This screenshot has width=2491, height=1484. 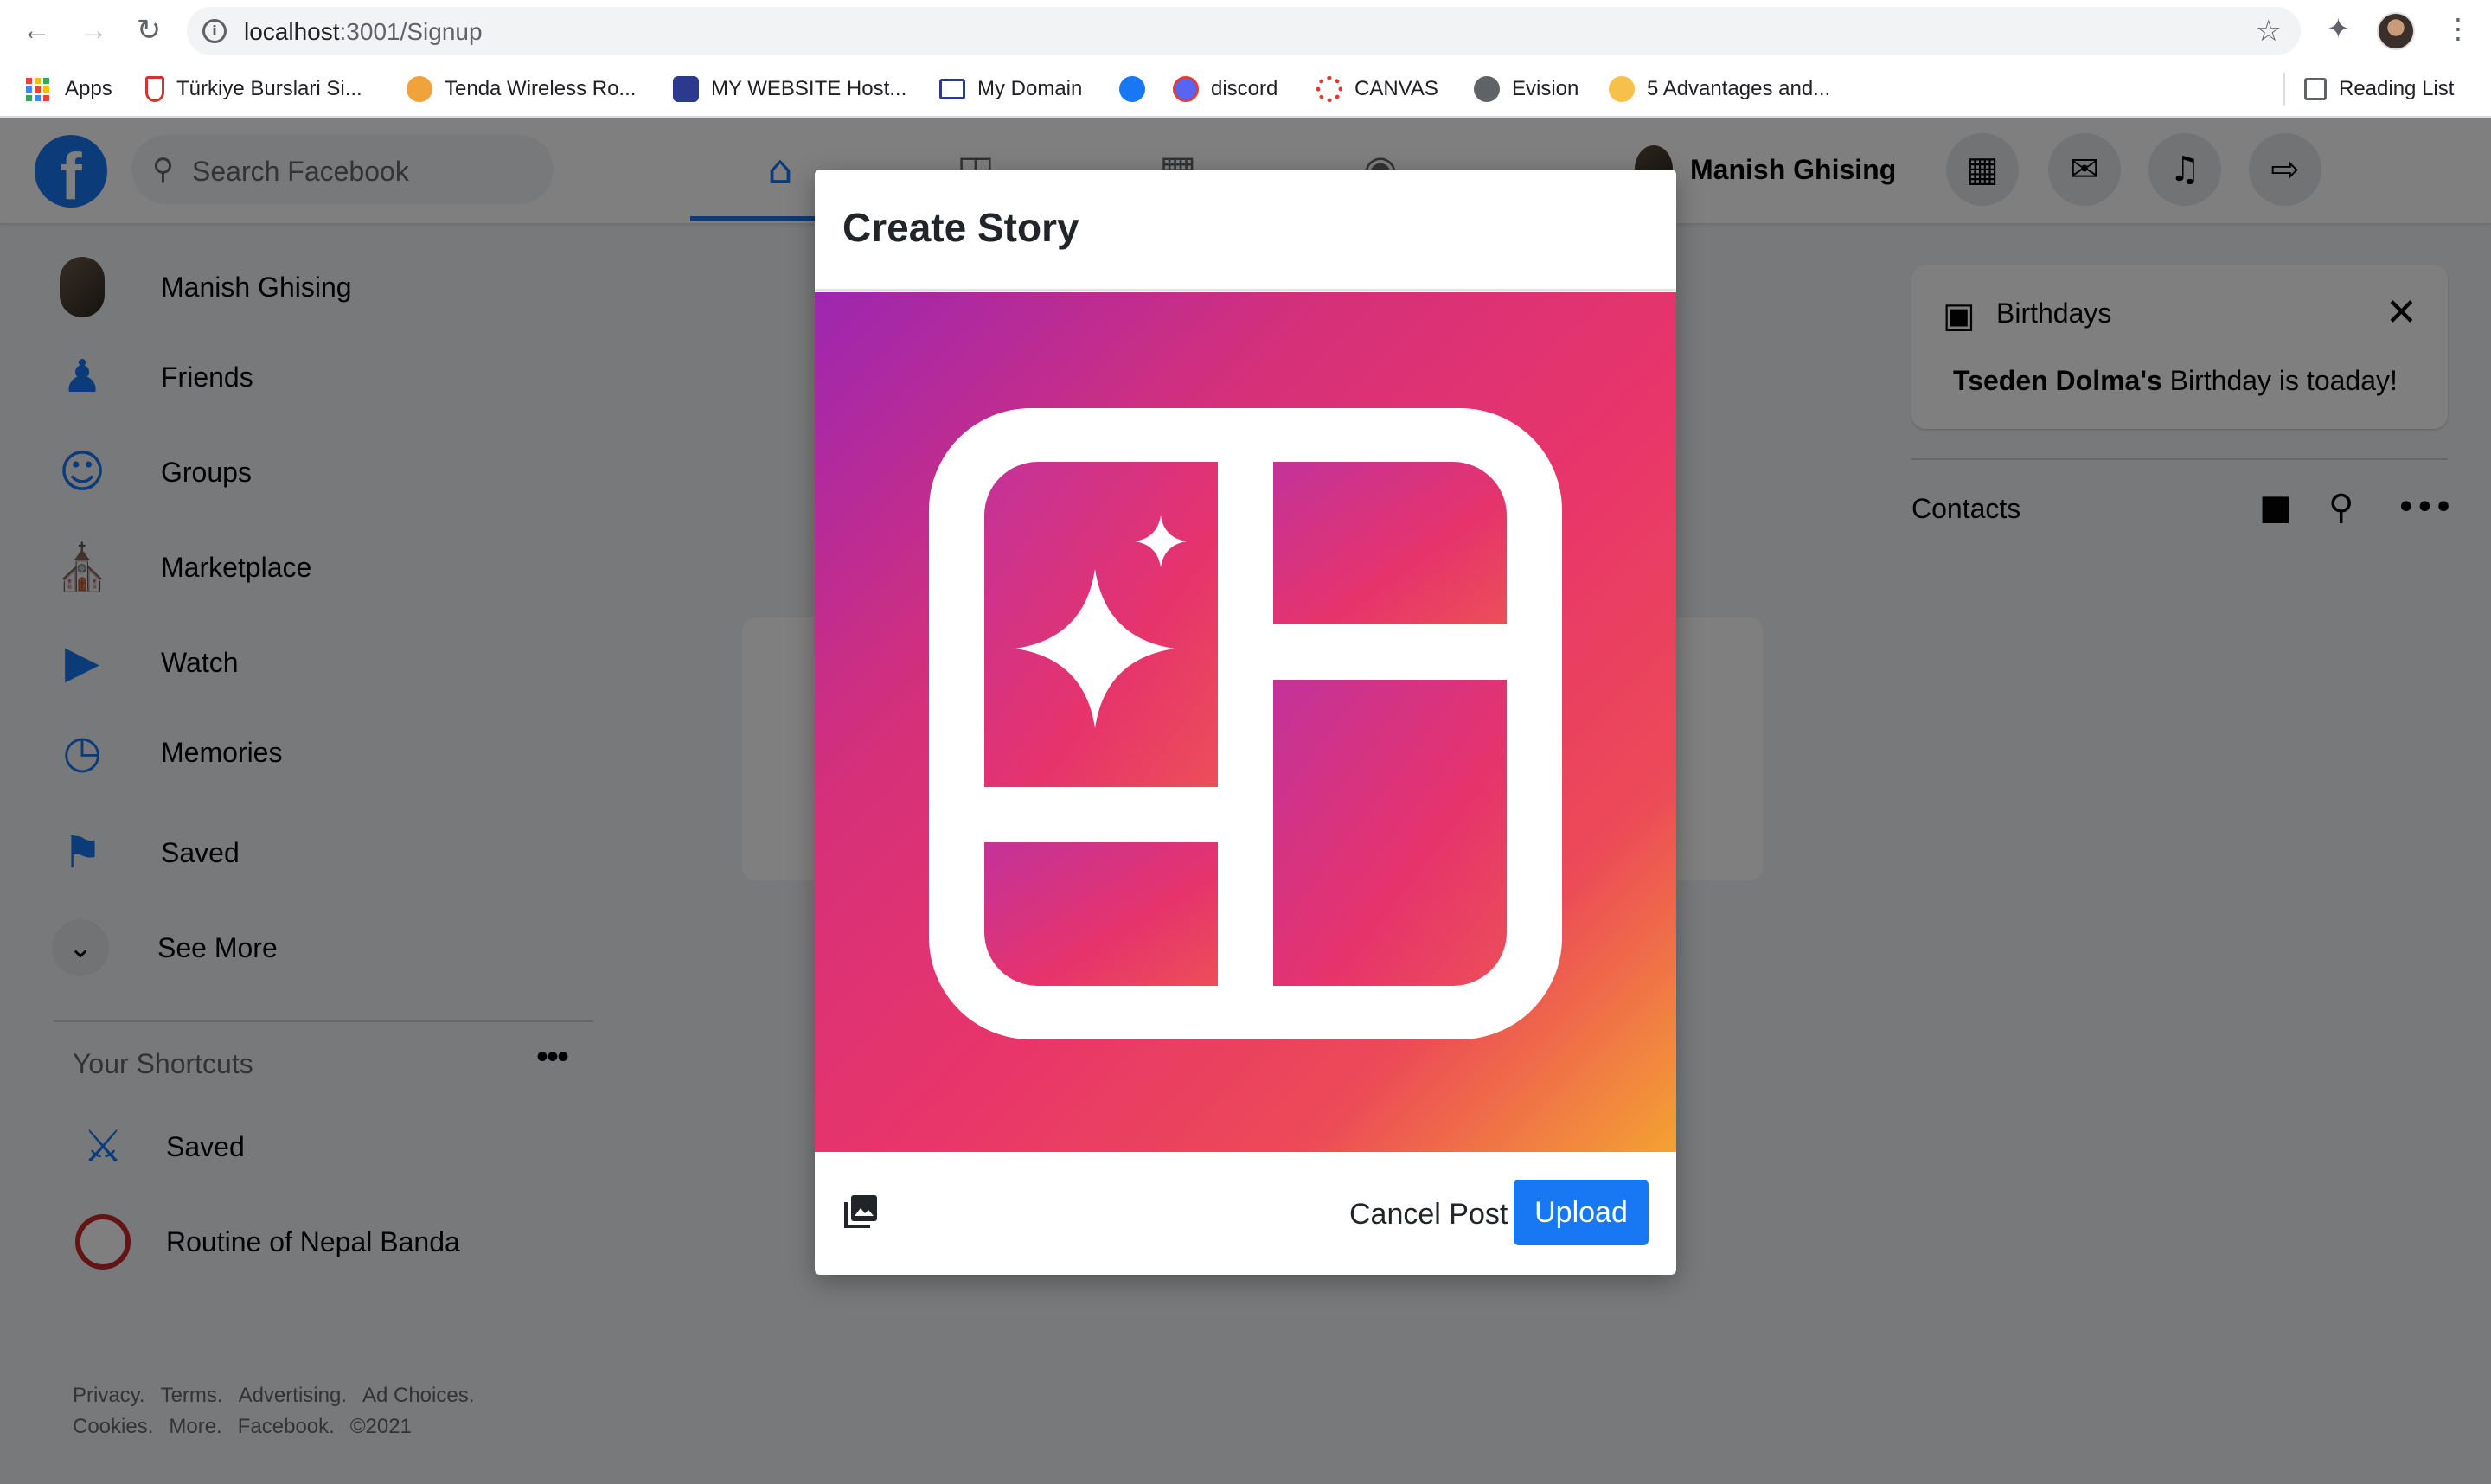 What do you see at coordinates (1377, 89) in the screenshot?
I see `bookmark-canvas: CANVAS` at bounding box center [1377, 89].